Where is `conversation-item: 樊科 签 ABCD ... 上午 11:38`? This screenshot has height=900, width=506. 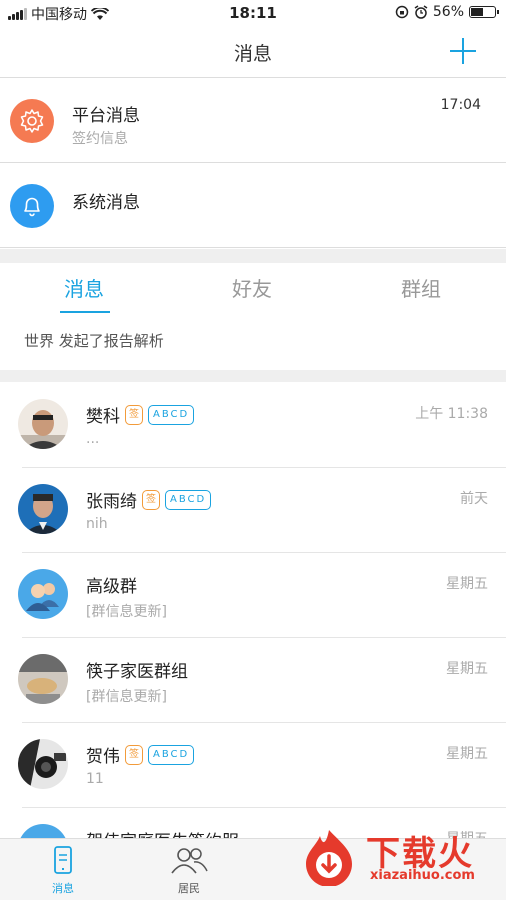 conversation-item: 樊科 签 ABCD ... 上午 11:38 is located at coordinates (253, 425).